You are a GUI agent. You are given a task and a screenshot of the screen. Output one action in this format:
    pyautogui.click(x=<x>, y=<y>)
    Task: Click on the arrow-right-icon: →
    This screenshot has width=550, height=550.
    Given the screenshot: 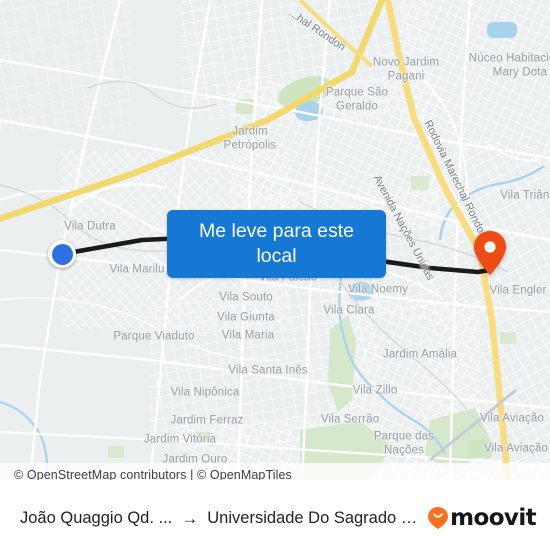 What is the action you would take?
    pyautogui.click(x=190, y=518)
    